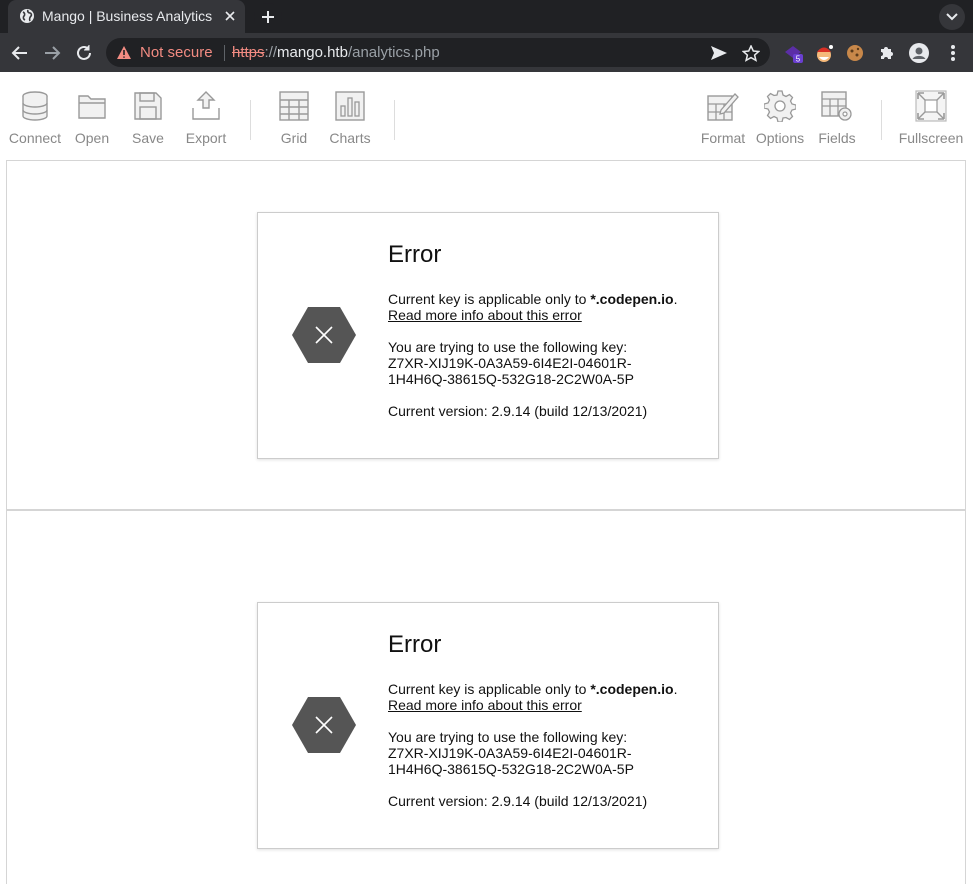  What do you see at coordinates (248, 52) in the screenshot?
I see `url-protocol: https` at bounding box center [248, 52].